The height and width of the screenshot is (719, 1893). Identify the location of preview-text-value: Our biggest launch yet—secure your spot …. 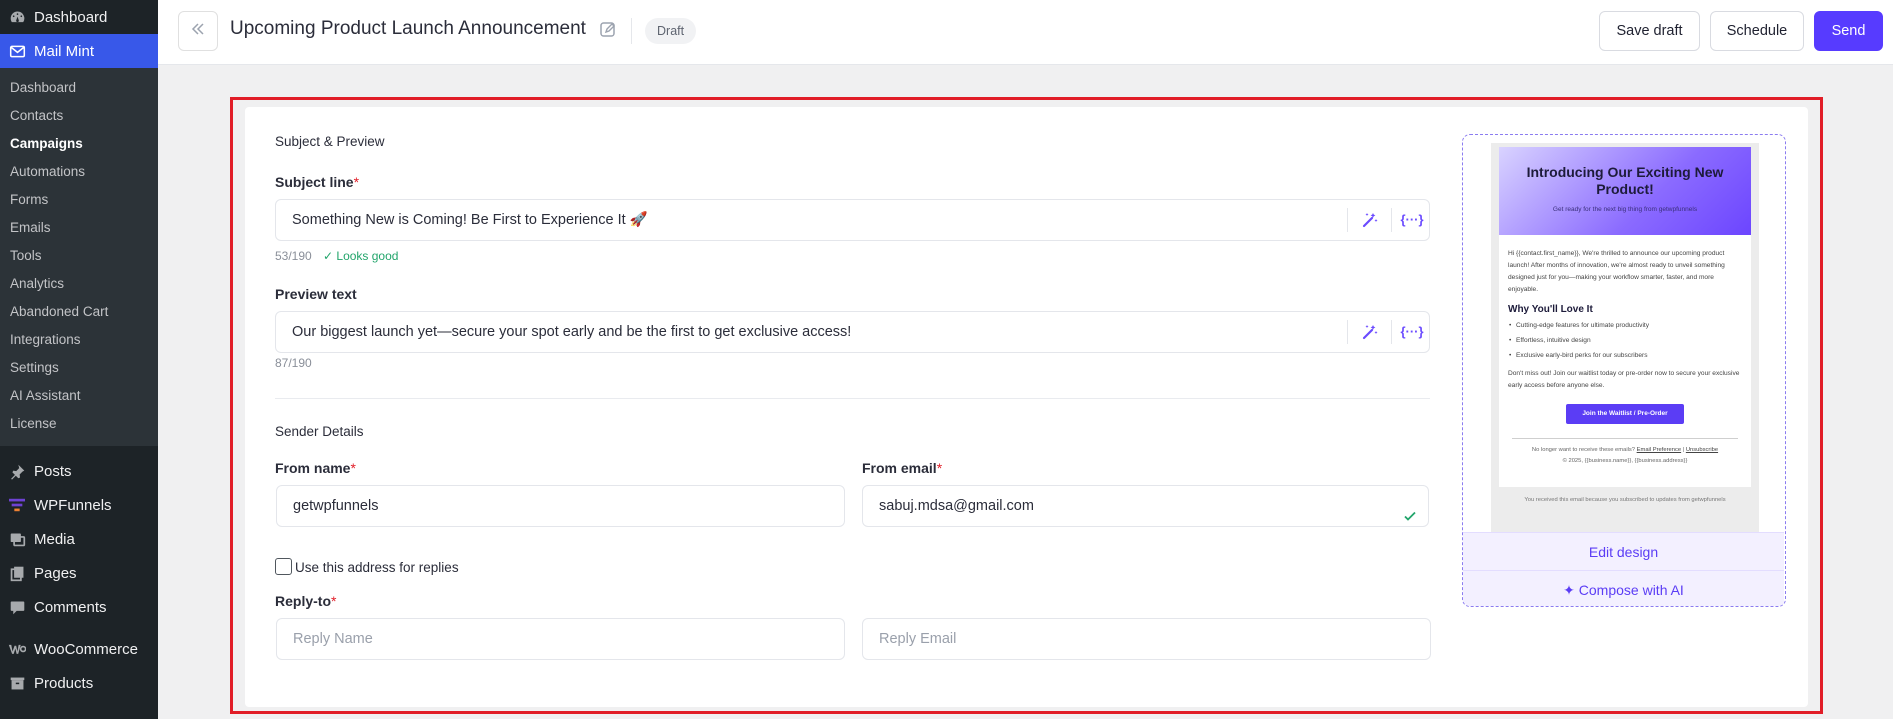
(572, 332).